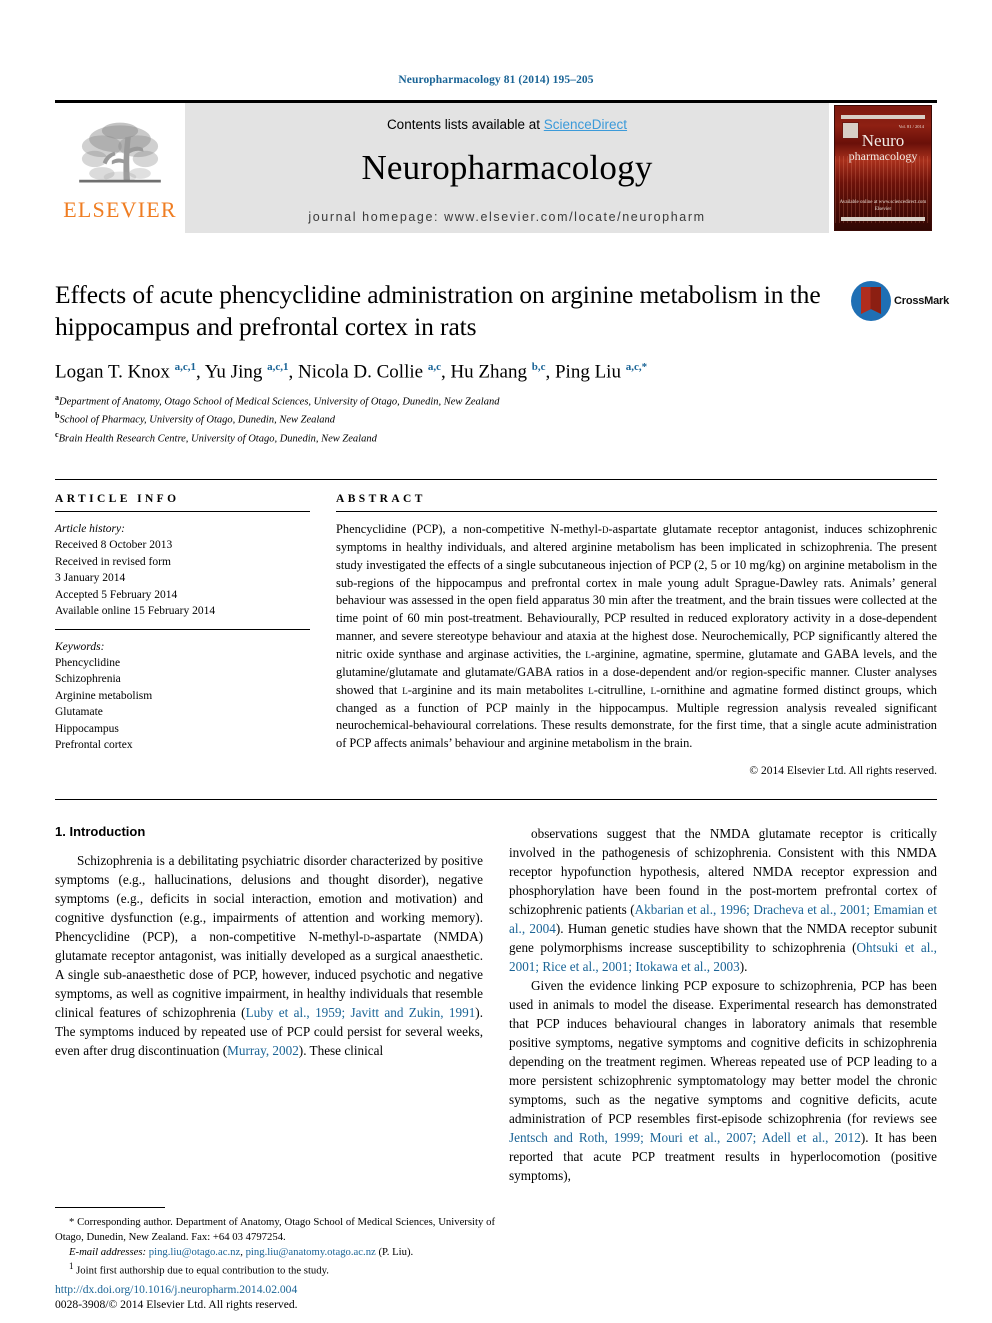  What do you see at coordinates (135, 611) in the screenshot?
I see `history-item: Available online 15 February 2014` at bounding box center [135, 611].